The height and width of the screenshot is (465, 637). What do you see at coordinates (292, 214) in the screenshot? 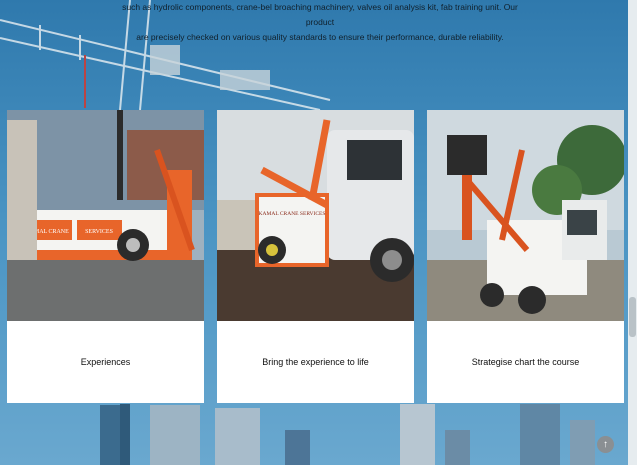
I see `truck-logo-text: KAMAL CRANE SERVICES` at bounding box center [292, 214].